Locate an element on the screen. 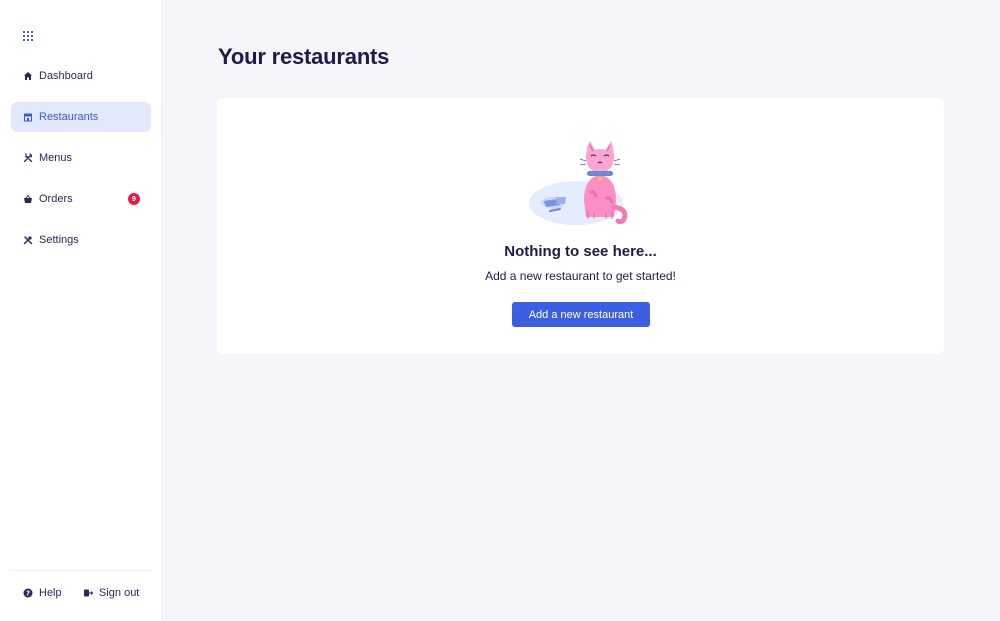  sign-out-label: Sign out is located at coordinates (119, 593).